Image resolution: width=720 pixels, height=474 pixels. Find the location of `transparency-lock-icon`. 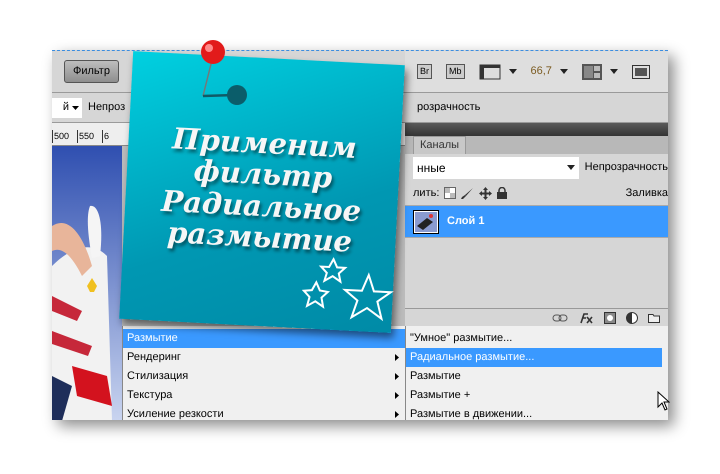

transparency-lock-icon is located at coordinates (450, 193).